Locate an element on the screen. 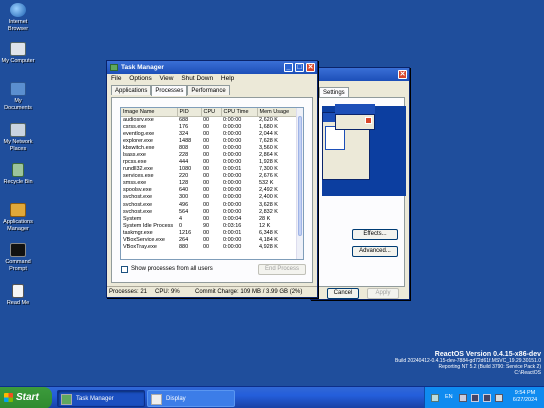  taskbar-button-display: Display is located at coordinates (191, 398).